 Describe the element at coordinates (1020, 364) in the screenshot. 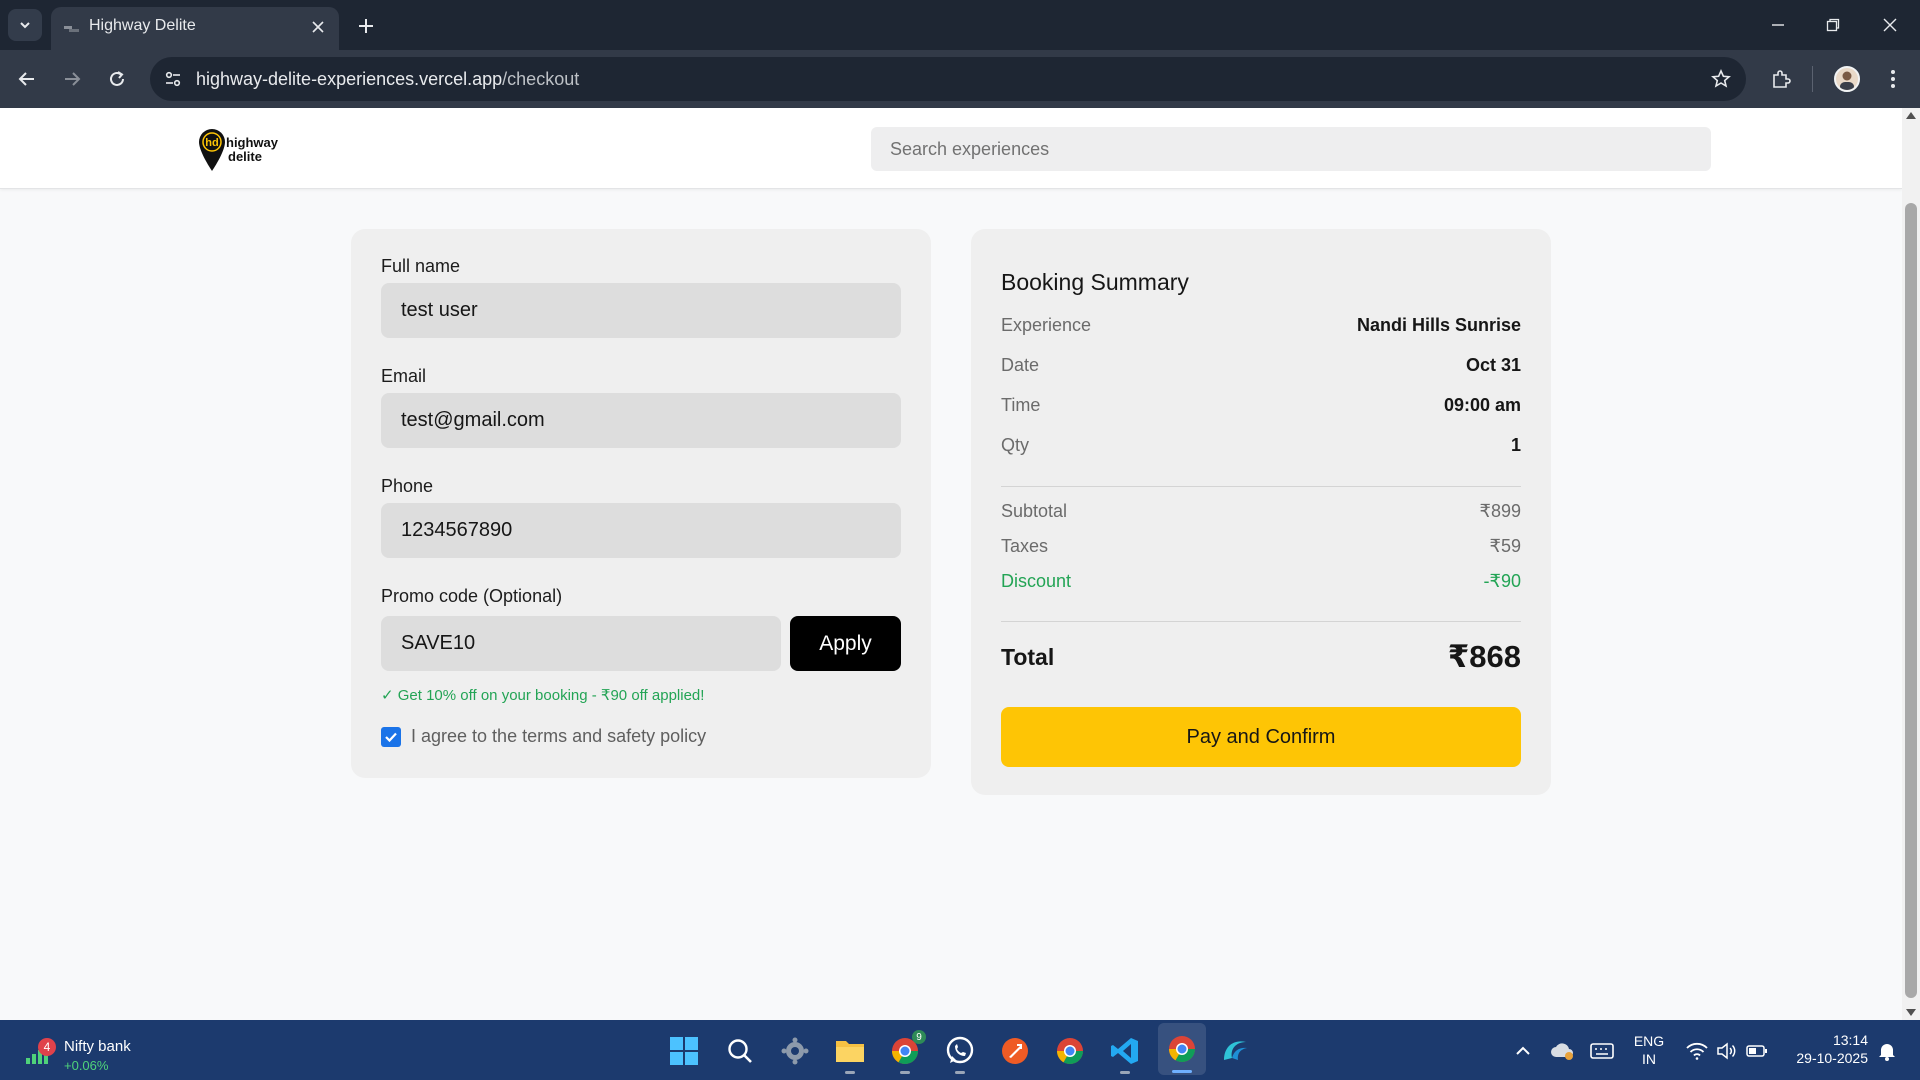

I see `date-label: Date` at that location.